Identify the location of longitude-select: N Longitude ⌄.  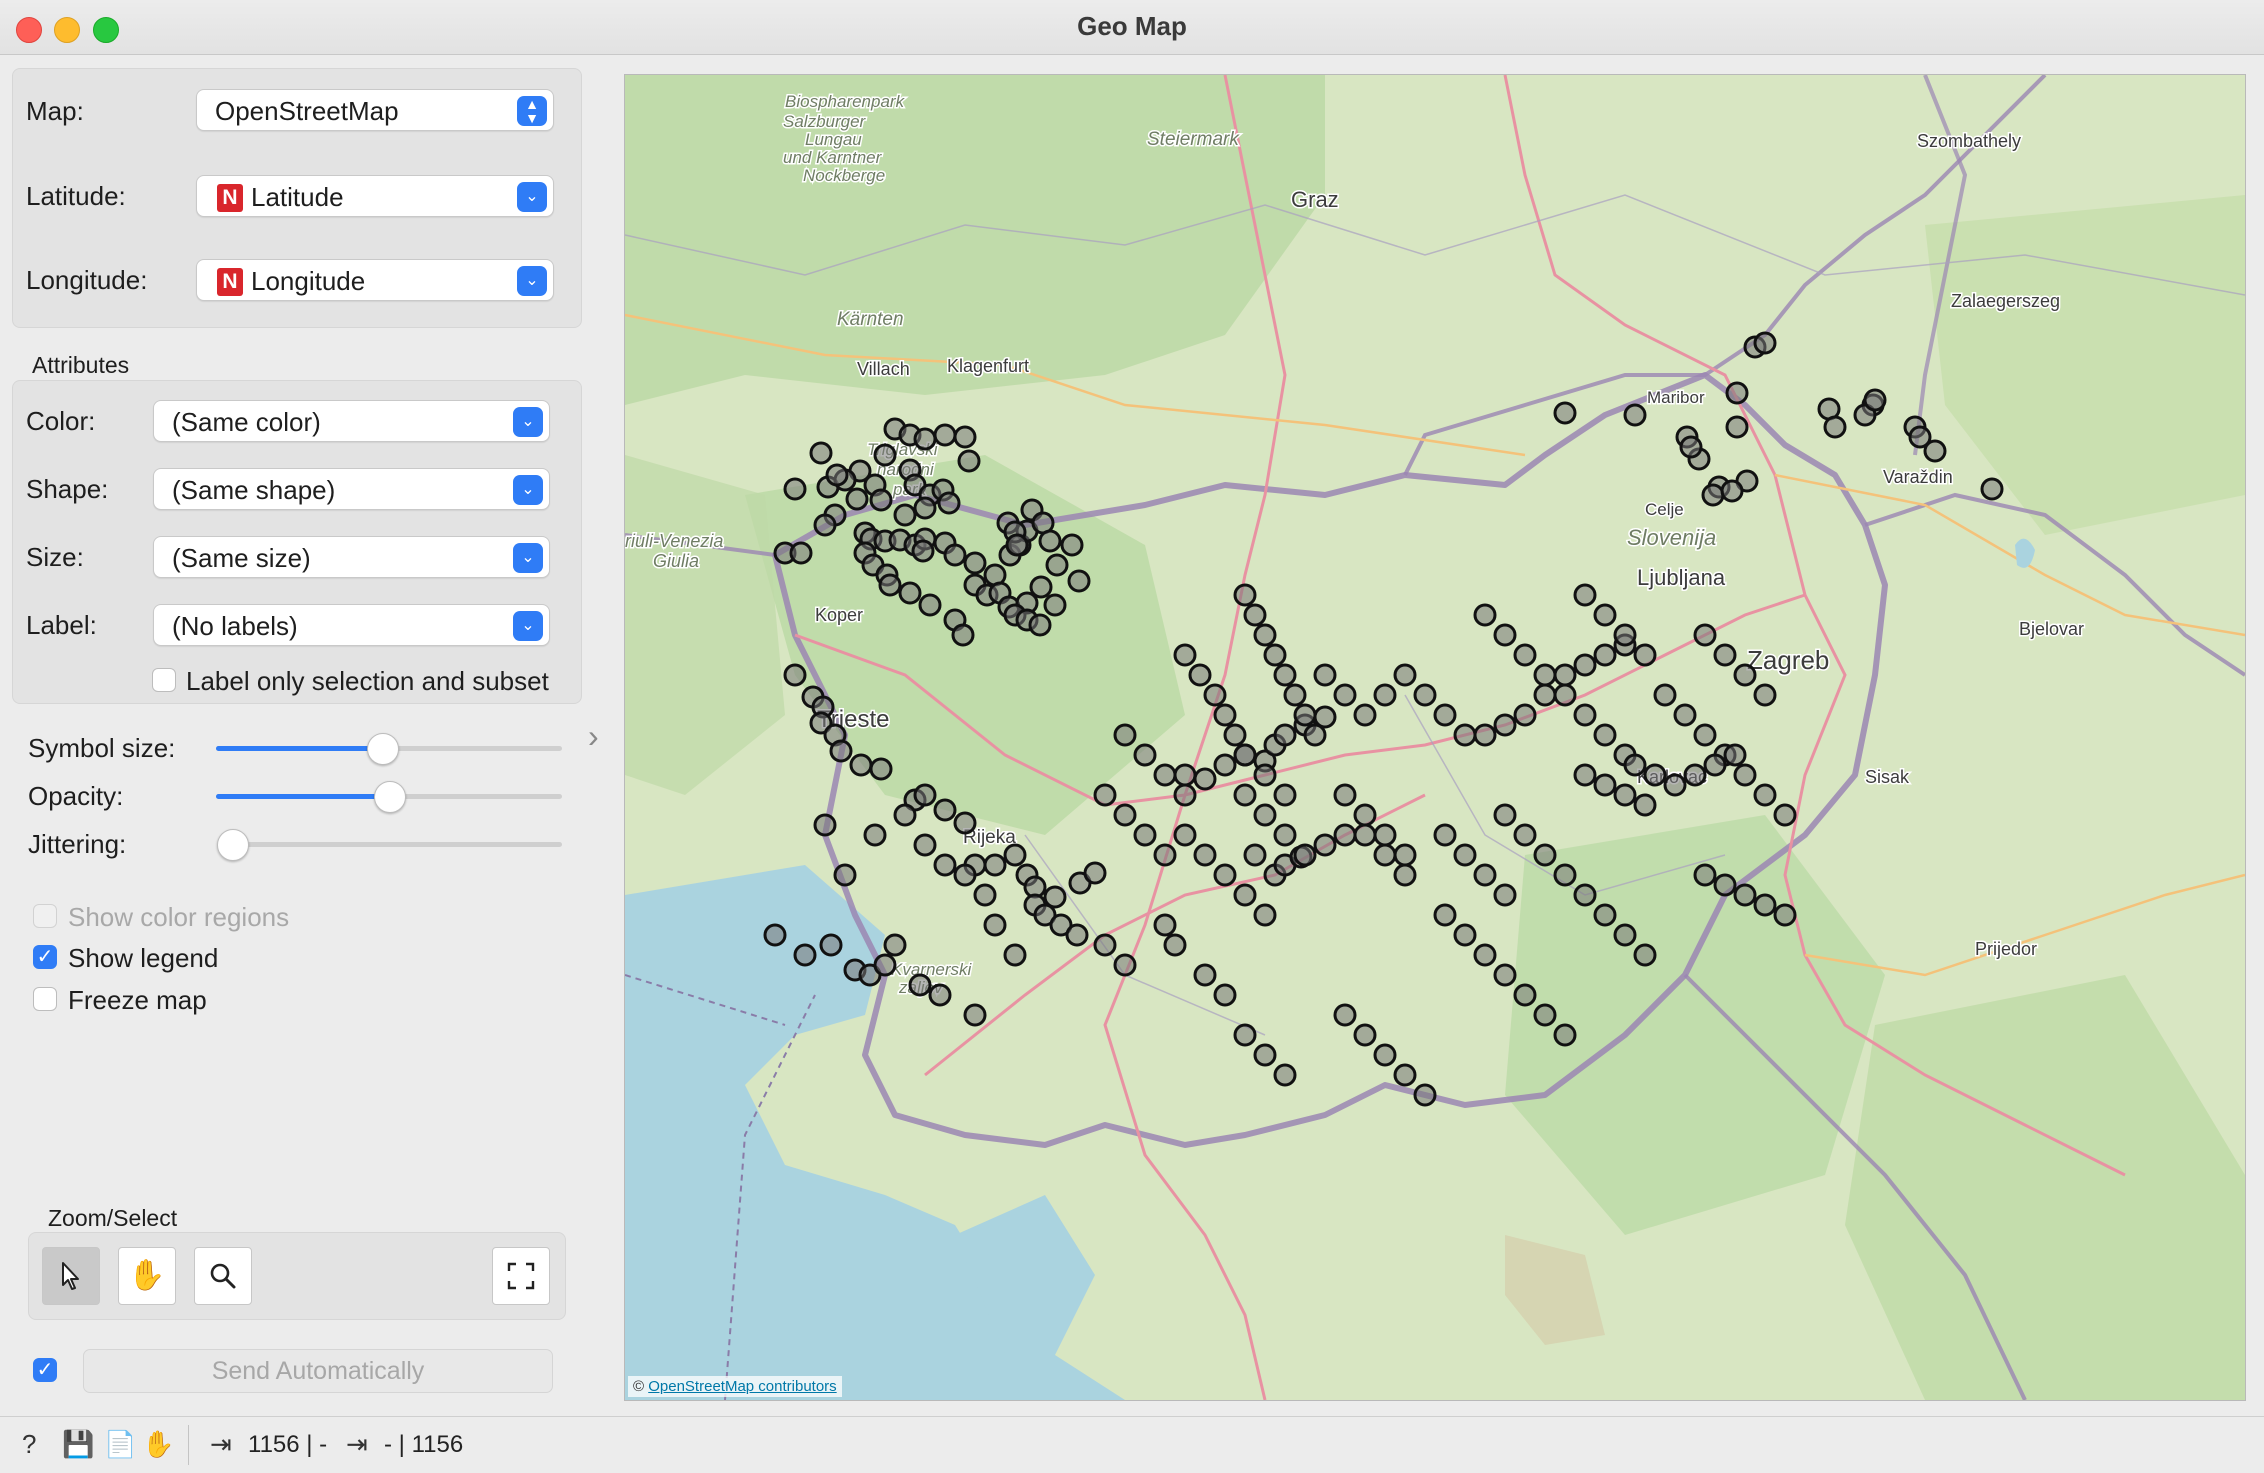
(375, 280).